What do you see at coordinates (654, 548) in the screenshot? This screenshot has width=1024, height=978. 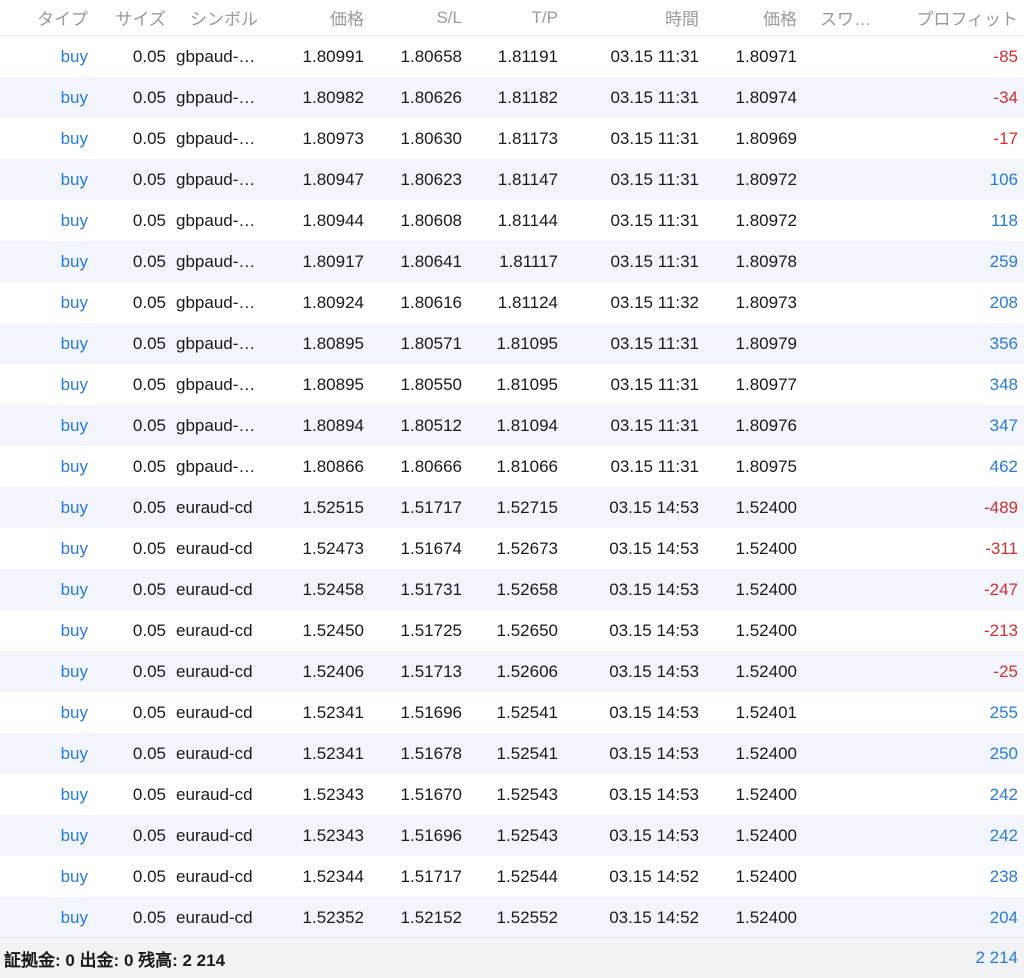 I see `row-open-time: 03.15 14:53` at bounding box center [654, 548].